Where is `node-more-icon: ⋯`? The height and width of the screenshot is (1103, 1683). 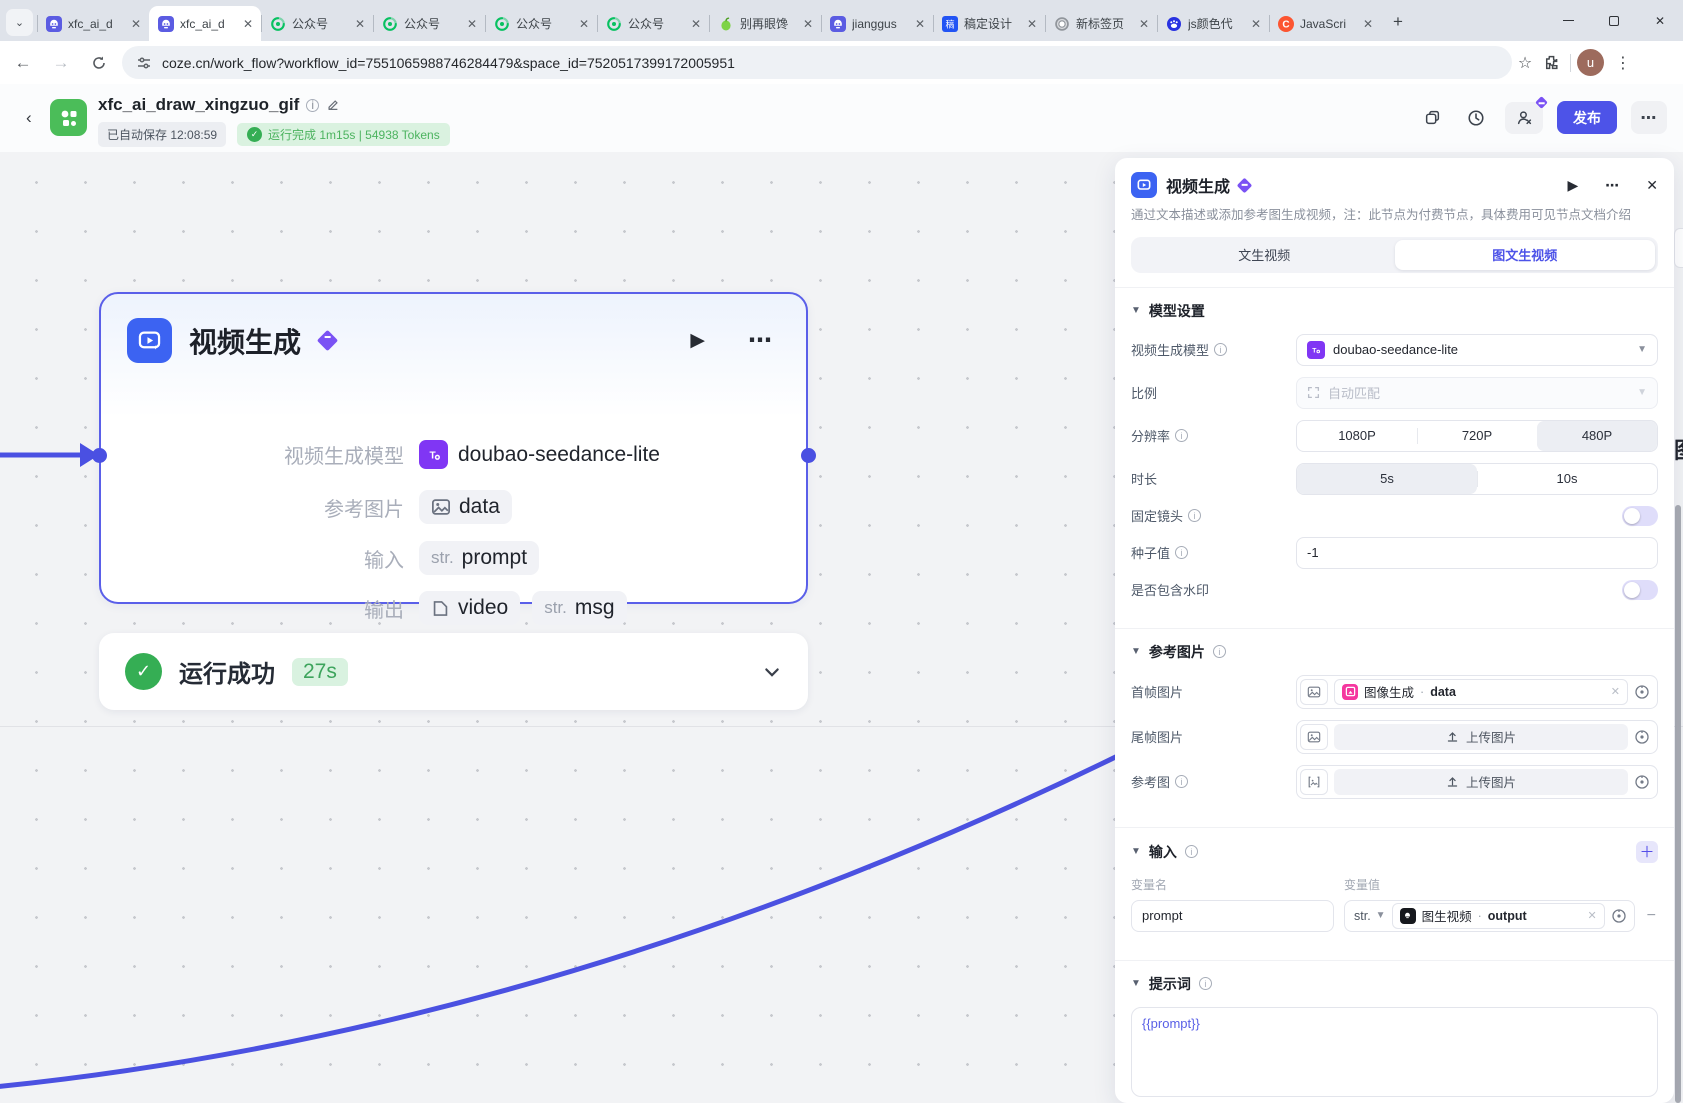
node-more-icon: ⋯ is located at coordinates (761, 340).